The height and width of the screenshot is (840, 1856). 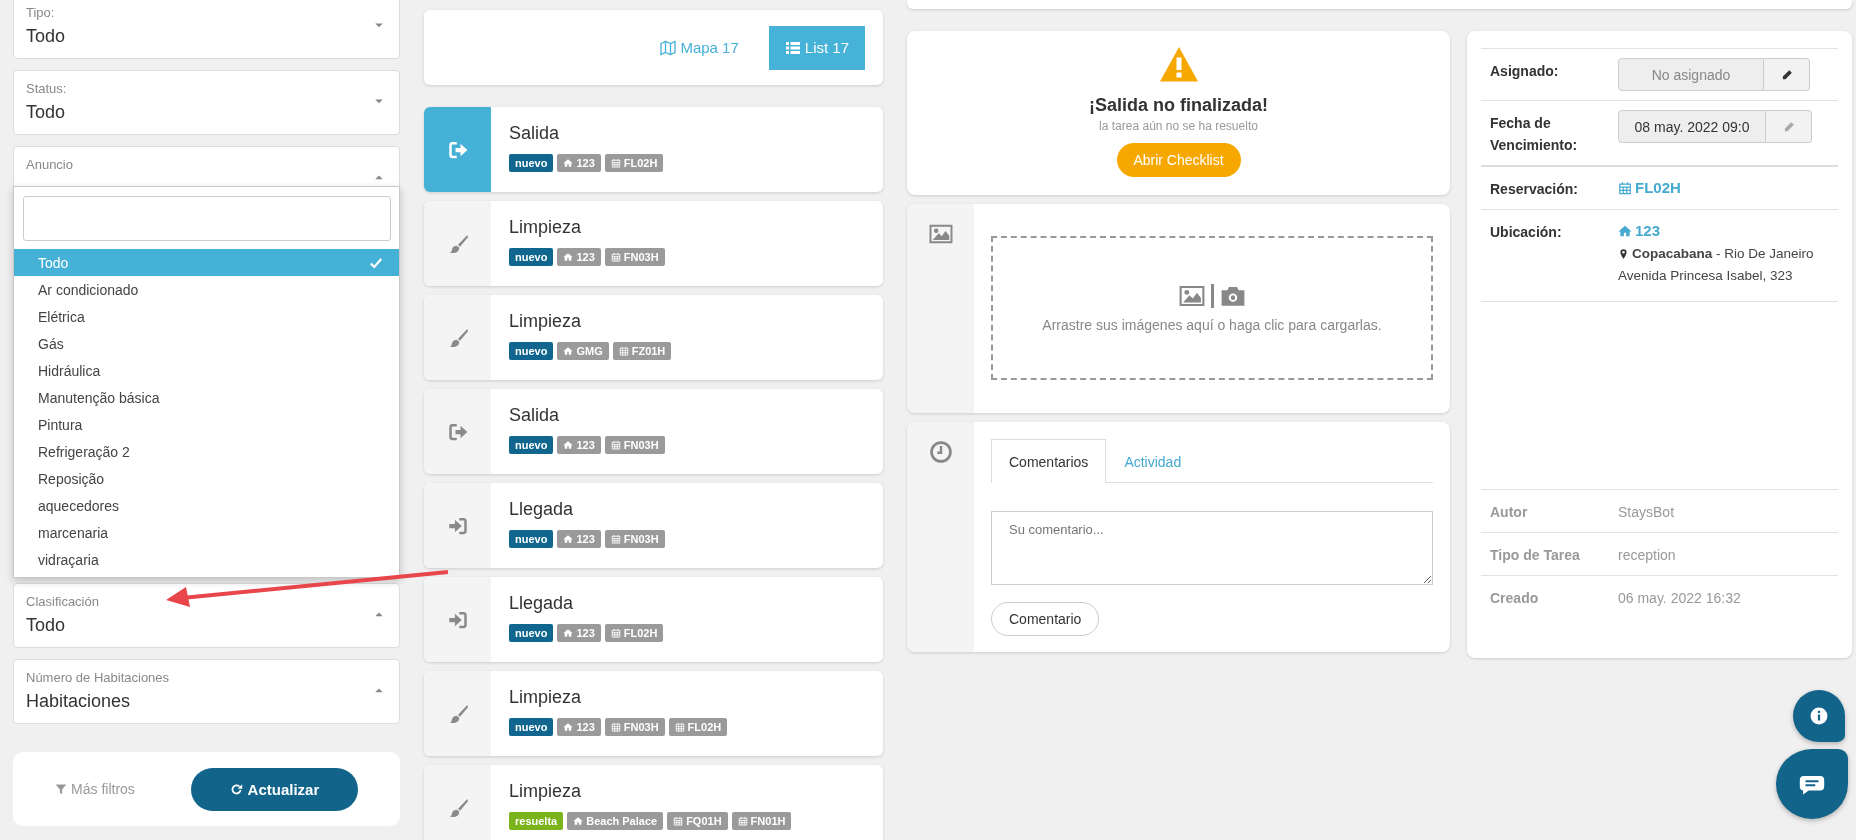 What do you see at coordinates (583, 351) in the screenshot?
I see `property-tag: GMG` at bounding box center [583, 351].